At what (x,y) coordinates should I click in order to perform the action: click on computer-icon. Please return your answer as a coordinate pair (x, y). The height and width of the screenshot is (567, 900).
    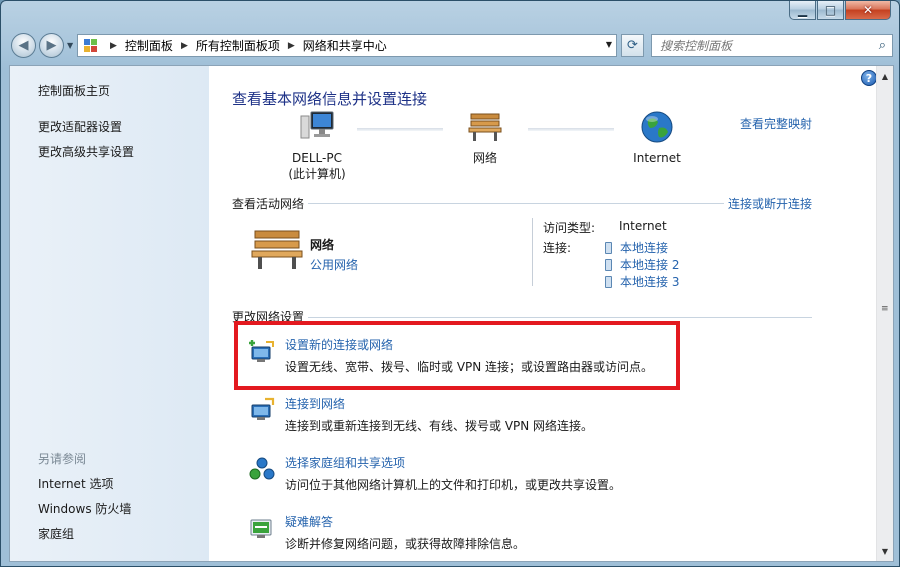
    Looking at the image, I should click on (317, 125).